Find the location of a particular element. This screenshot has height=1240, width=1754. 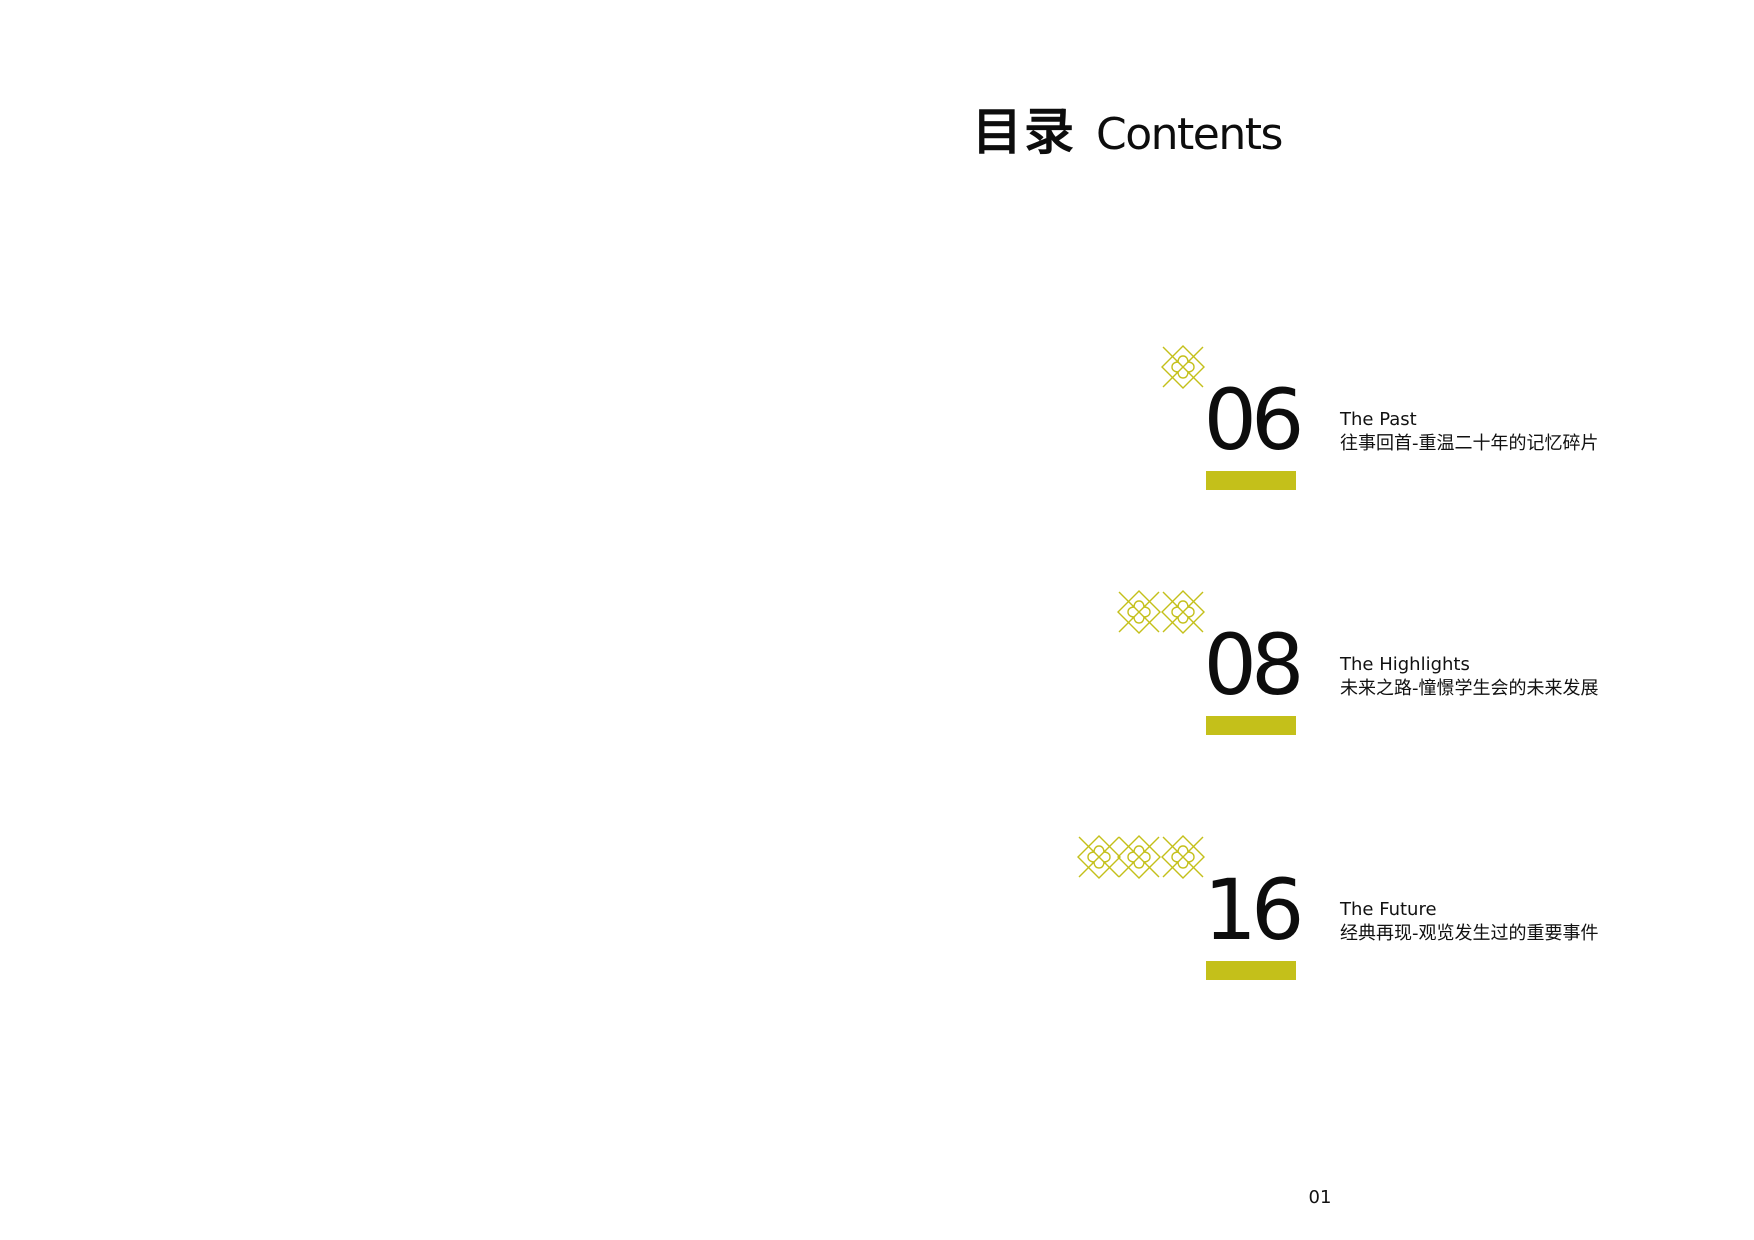

entry-text: The Highlights 未来之路-憧憬学生会的未来发展 is located at coordinates (1469, 678).